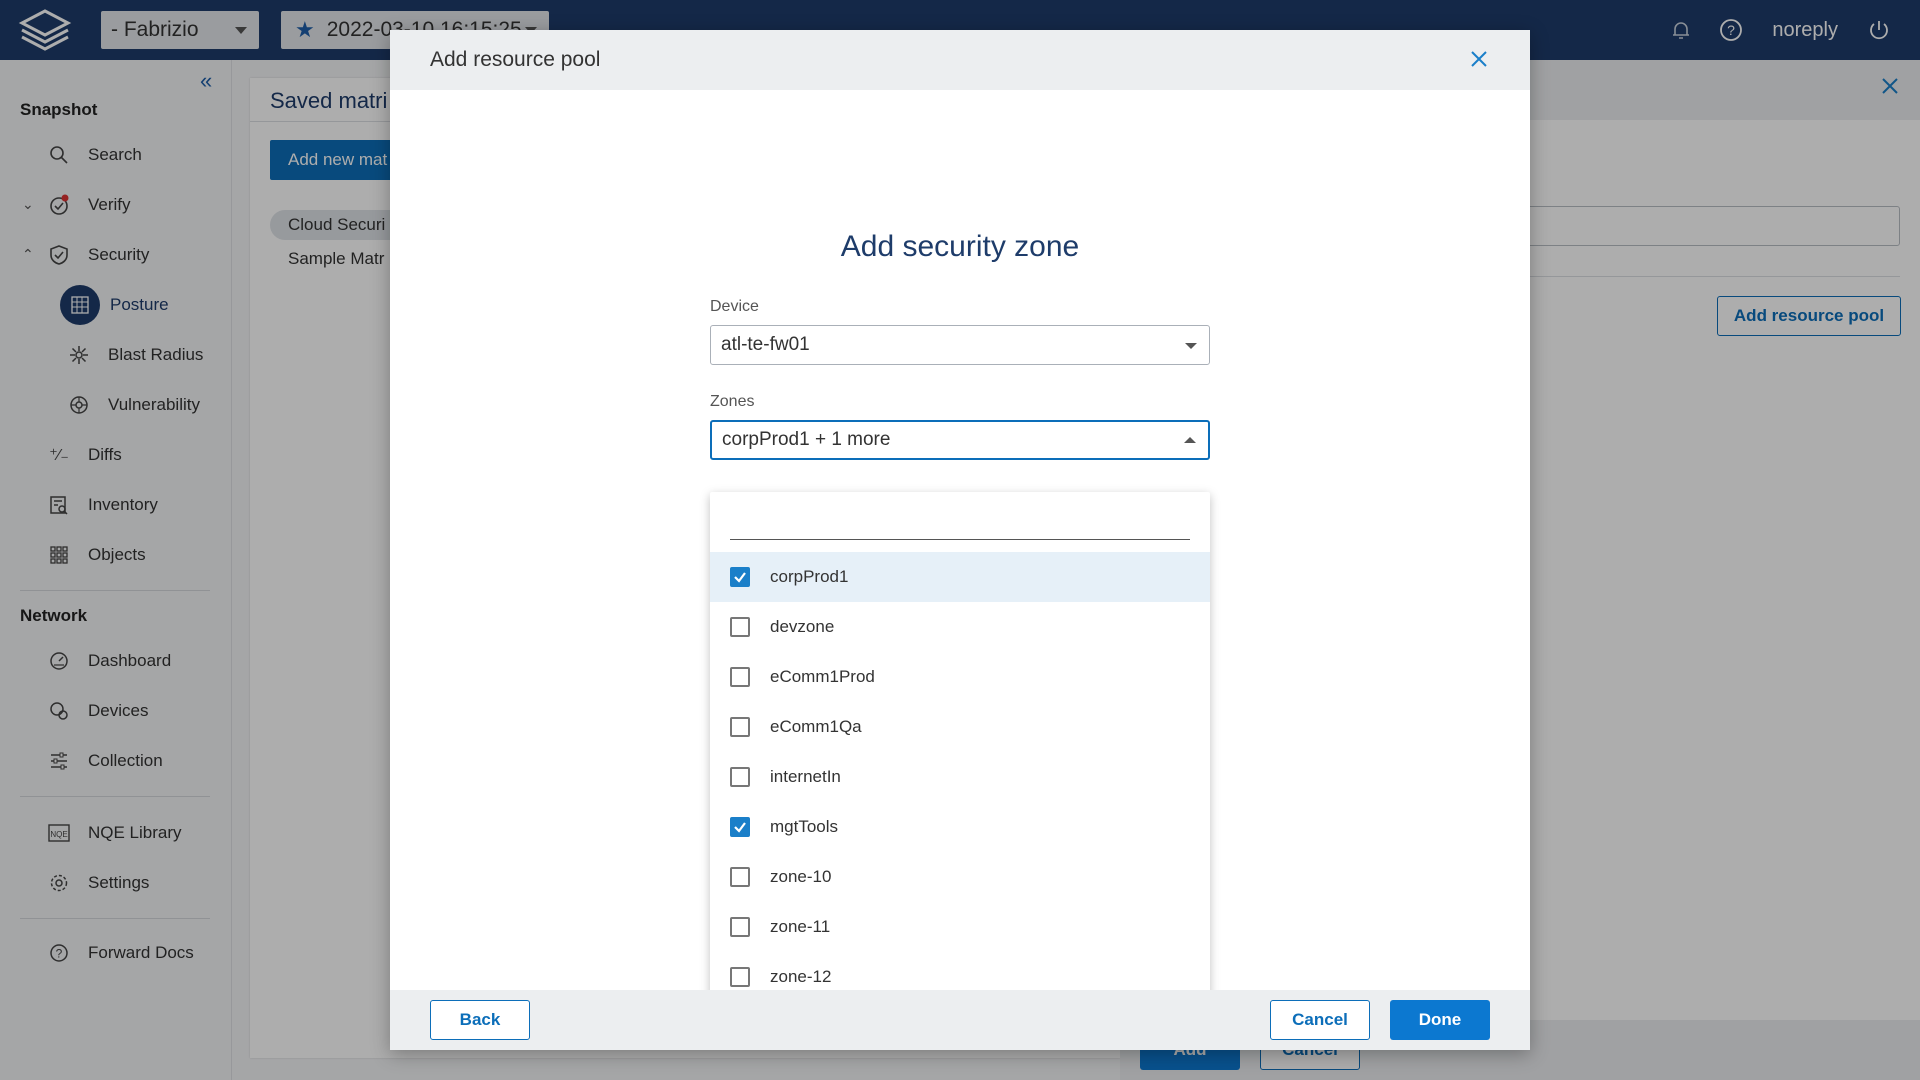 The width and height of the screenshot is (1920, 1080). What do you see at coordinates (960, 440) in the screenshot?
I see `zones-select: corpProd1 + 1 more` at bounding box center [960, 440].